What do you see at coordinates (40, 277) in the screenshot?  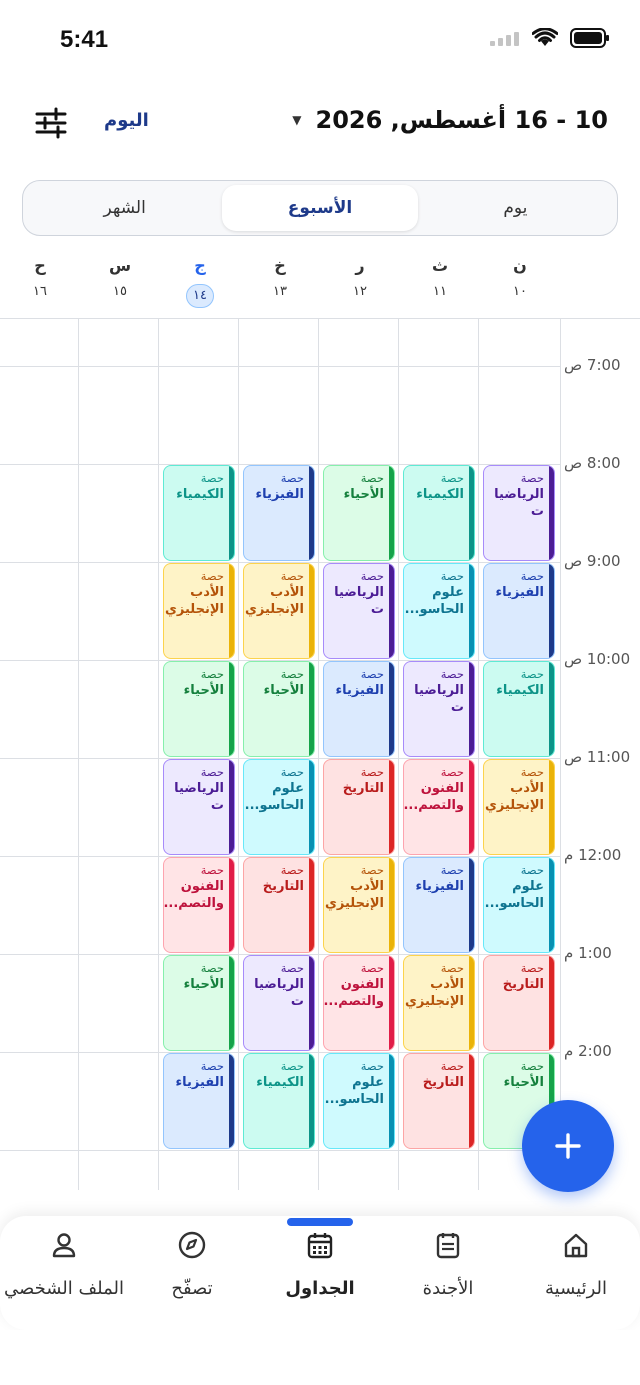 I see `day-header: ح ١٦` at bounding box center [40, 277].